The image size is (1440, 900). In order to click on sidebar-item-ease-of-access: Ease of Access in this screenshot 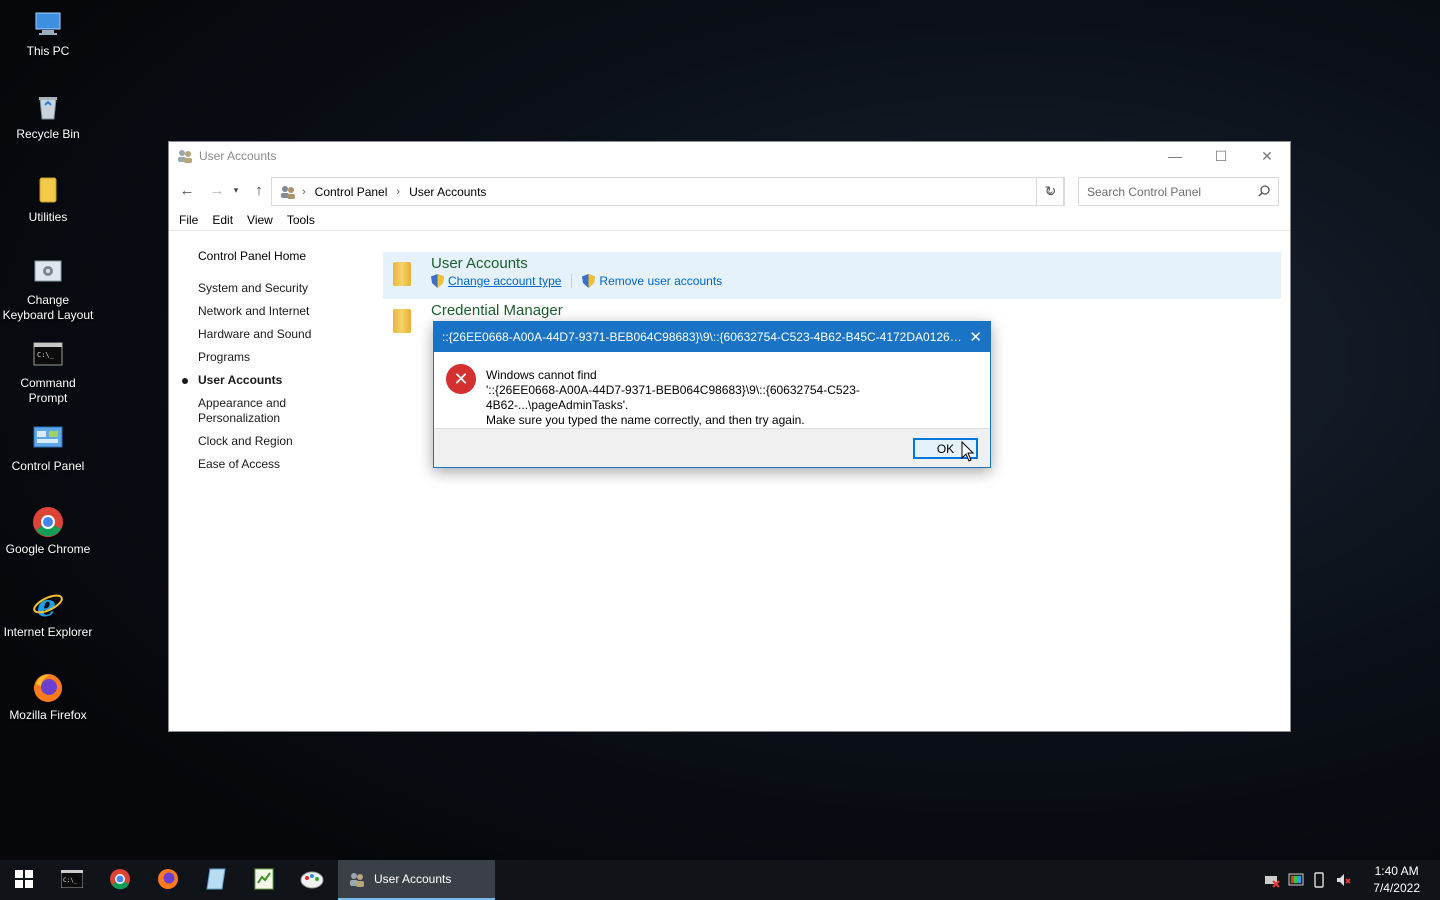, I will do `click(288, 464)`.